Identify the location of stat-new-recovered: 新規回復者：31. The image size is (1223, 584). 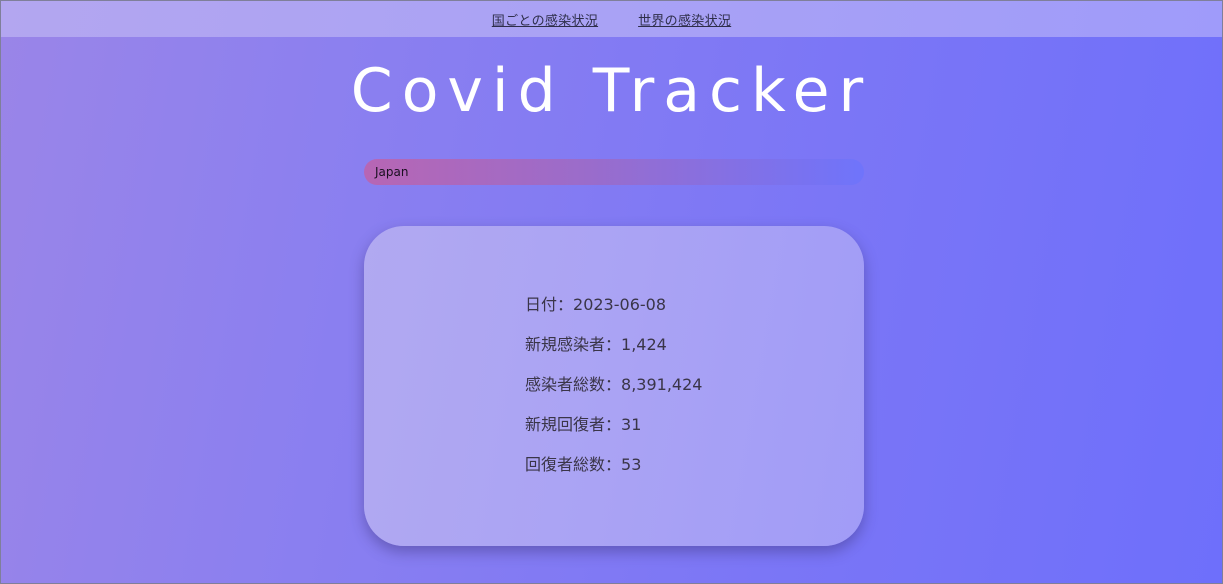
(613, 434).